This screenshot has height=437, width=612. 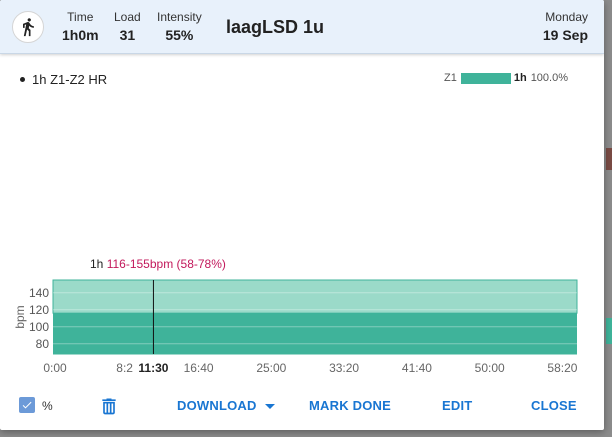 What do you see at coordinates (179, 17) in the screenshot?
I see `stat-label: Intensity` at bounding box center [179, 17].